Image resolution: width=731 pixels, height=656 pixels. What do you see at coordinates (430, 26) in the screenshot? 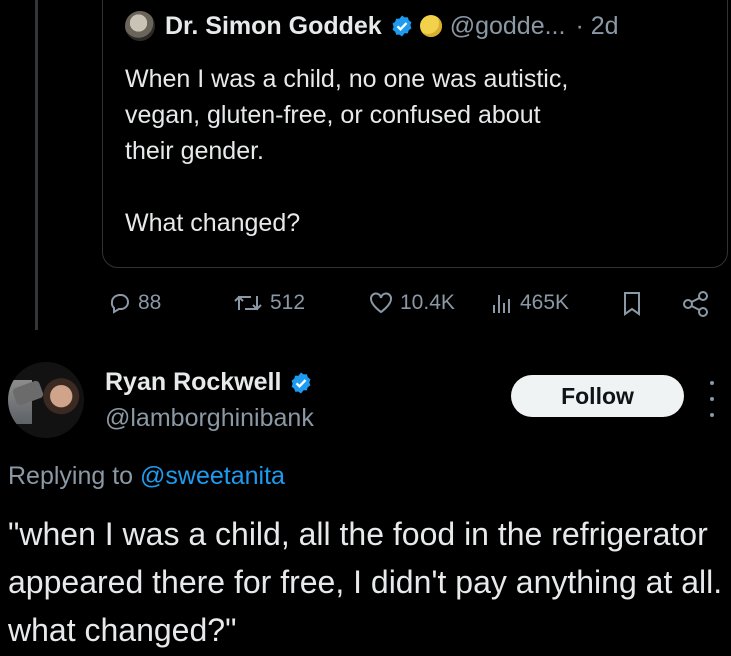
I see `gold-badge-icon` at bounding box center [430, 26].